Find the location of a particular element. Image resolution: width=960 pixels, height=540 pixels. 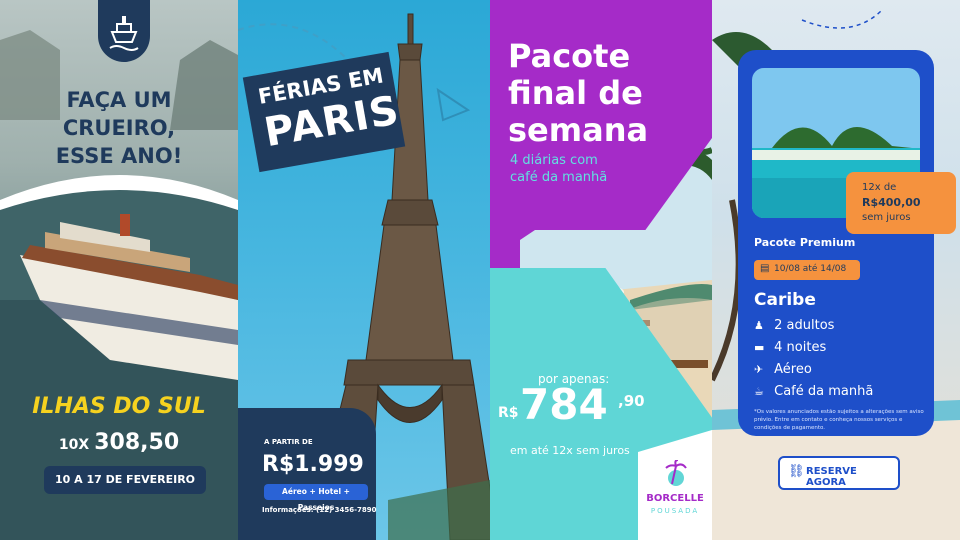

cruise-dates-badge: 10 A 17 DE FEVEREIRO is located at coordinates (125, 480).